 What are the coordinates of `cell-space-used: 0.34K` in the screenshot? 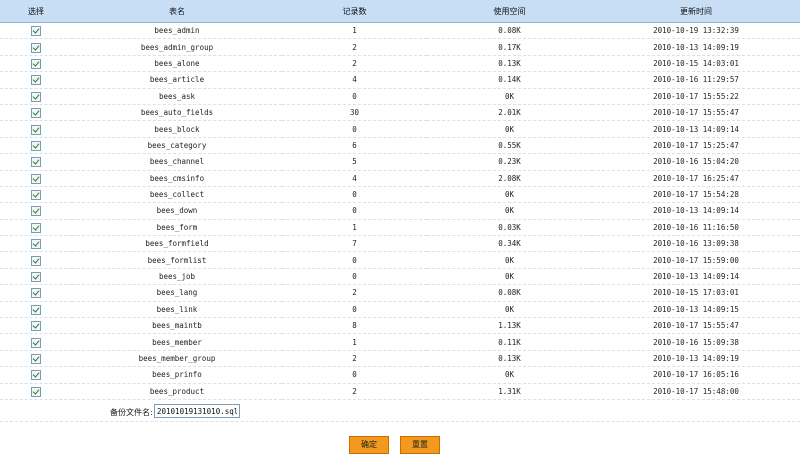 It's located at (509, 244).